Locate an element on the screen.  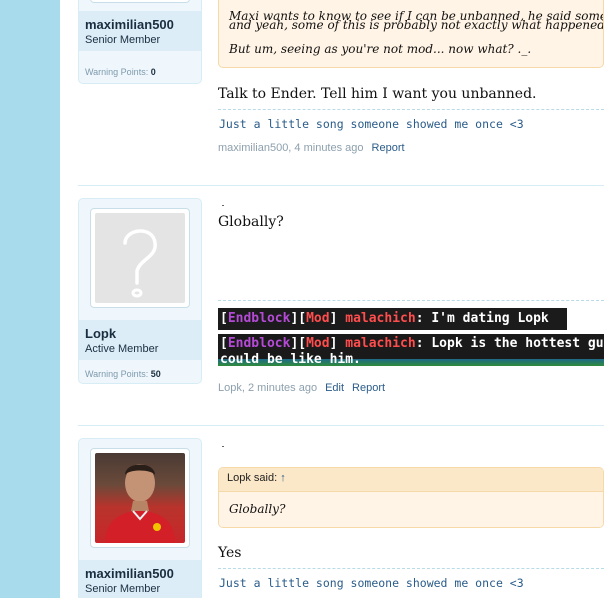
author-time: maximilian500, 4 minutes ago is located at coordinates (291, 148).